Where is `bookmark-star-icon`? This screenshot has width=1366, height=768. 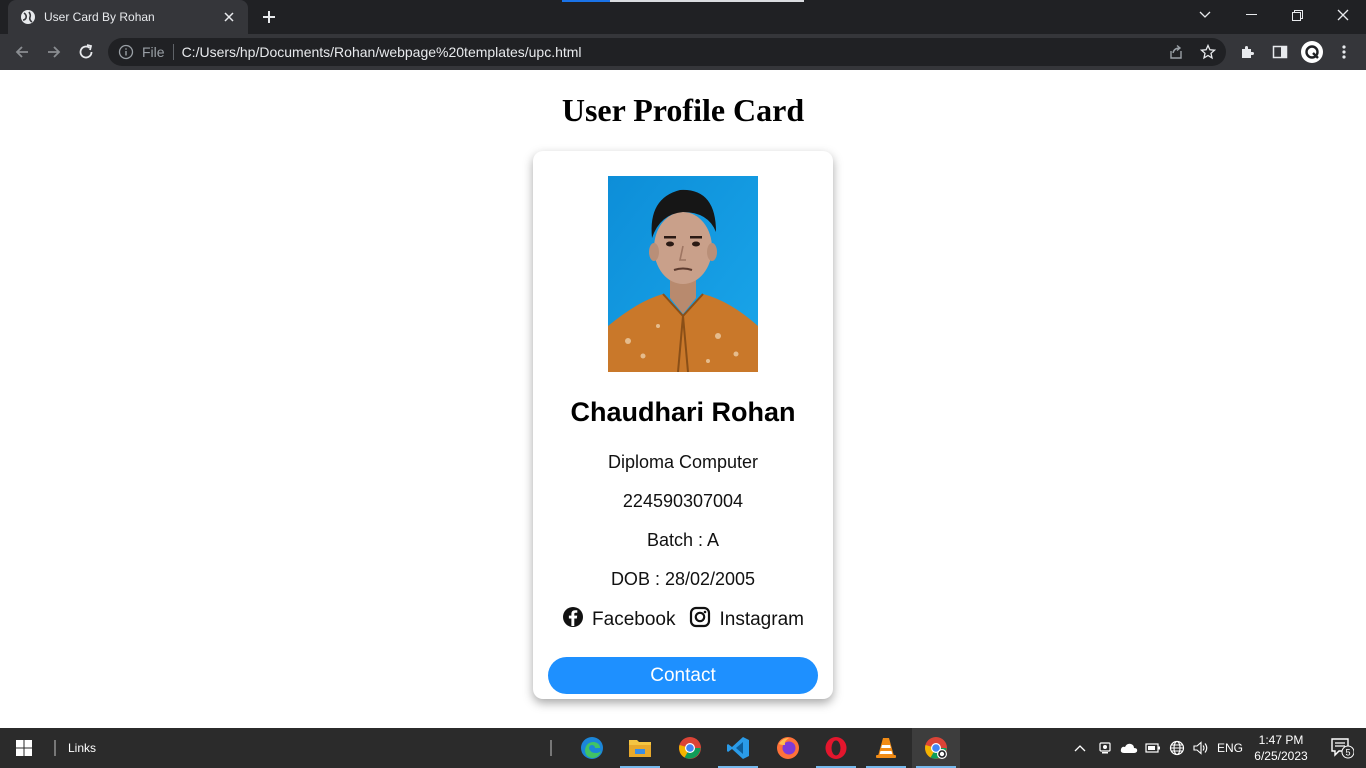 bookmark-star-icon is located at coordinates (1208, 52).